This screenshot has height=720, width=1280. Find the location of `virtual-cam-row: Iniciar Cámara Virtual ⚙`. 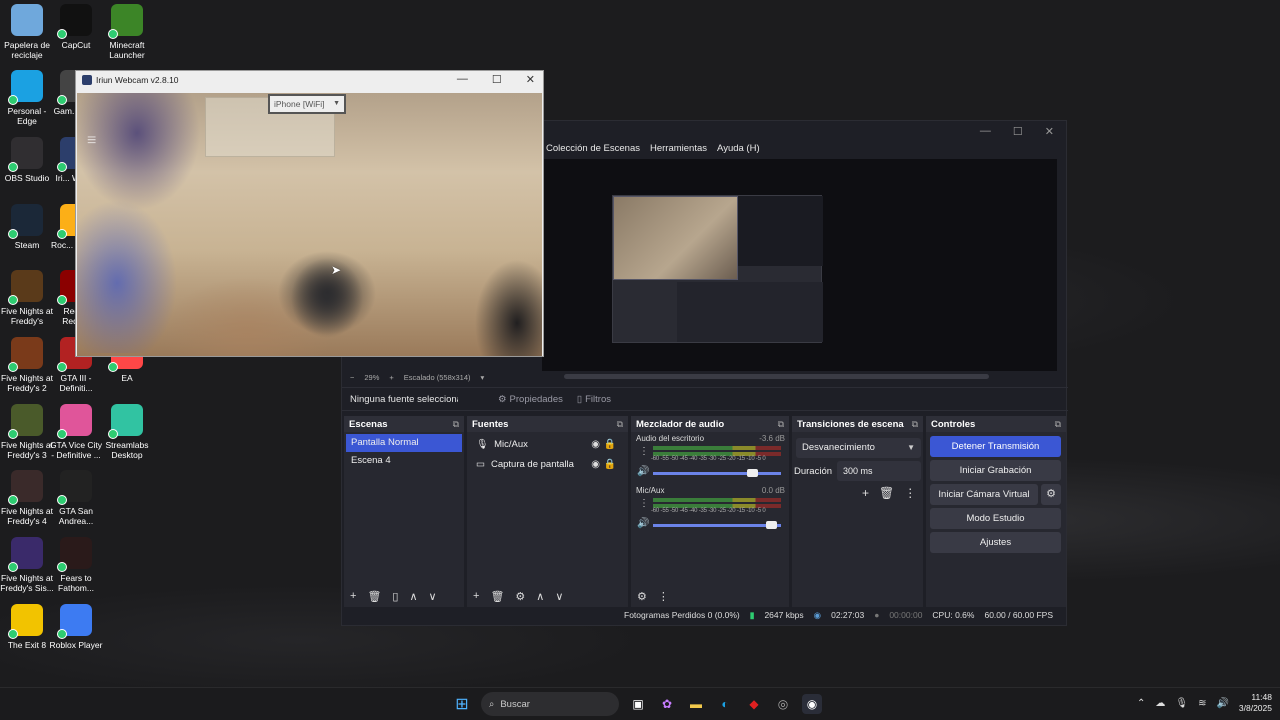

virtual-cam-row: Iniciar Cámara Virtual ⚙ is located at coordinates (998, 494).